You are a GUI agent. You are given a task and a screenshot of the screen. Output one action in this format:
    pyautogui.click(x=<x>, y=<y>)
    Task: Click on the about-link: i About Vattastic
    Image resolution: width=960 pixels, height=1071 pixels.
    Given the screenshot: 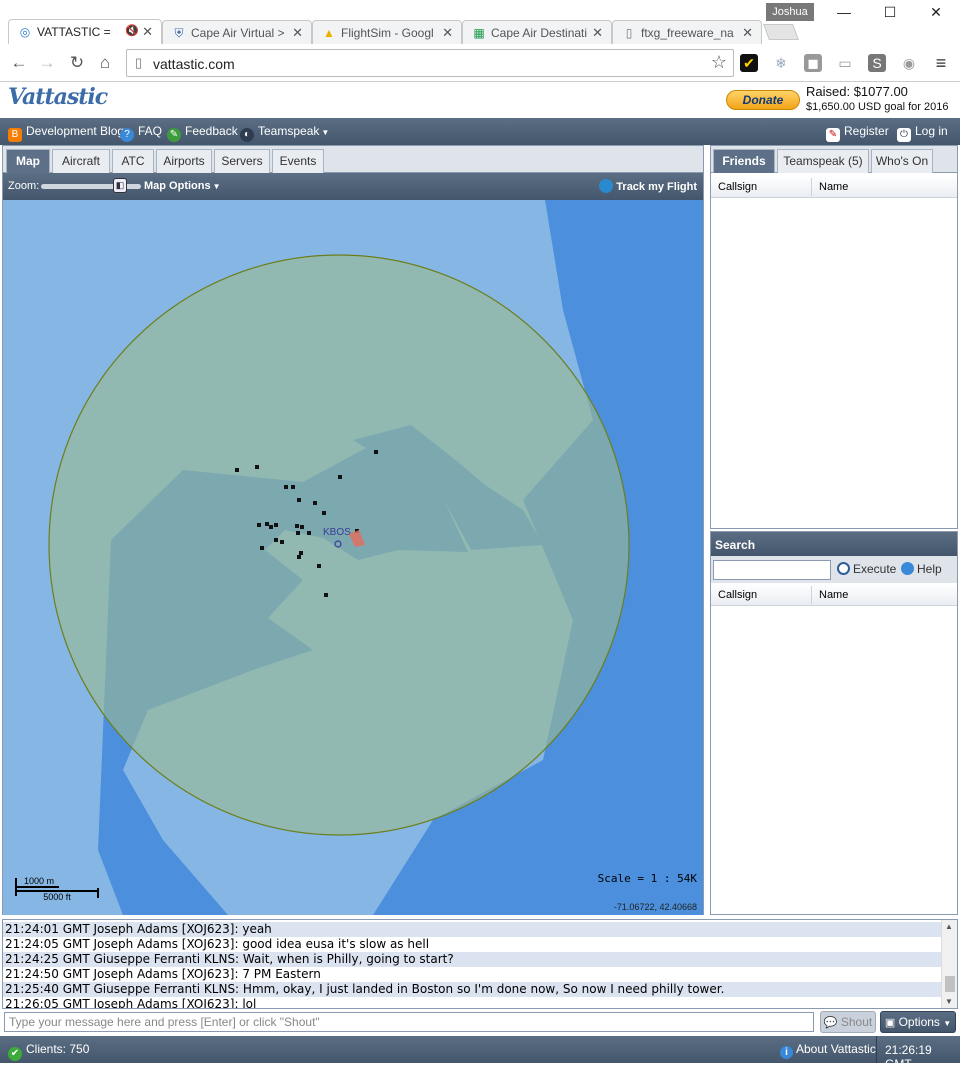 What is the action you would take?
    pyautogui.click(x=828, y=1050)
    